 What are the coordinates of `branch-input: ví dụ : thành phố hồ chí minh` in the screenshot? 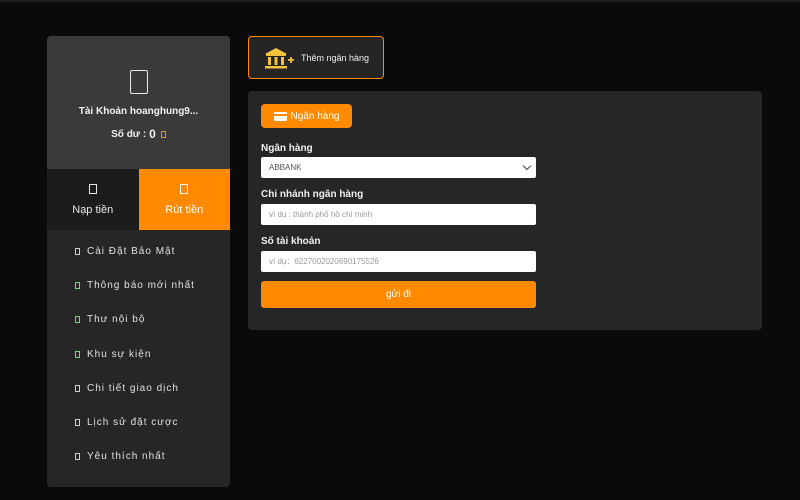 It's located at (398, 214).